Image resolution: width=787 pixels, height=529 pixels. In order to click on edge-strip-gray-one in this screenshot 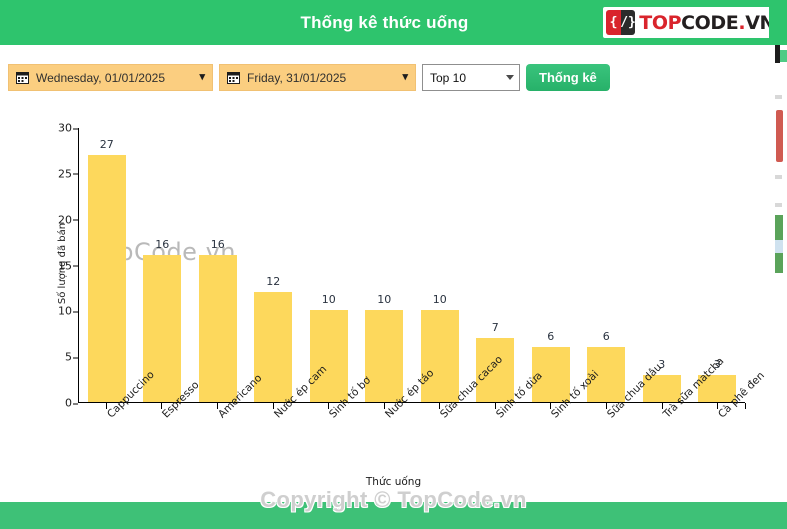, I will do `click(778, 97)`.